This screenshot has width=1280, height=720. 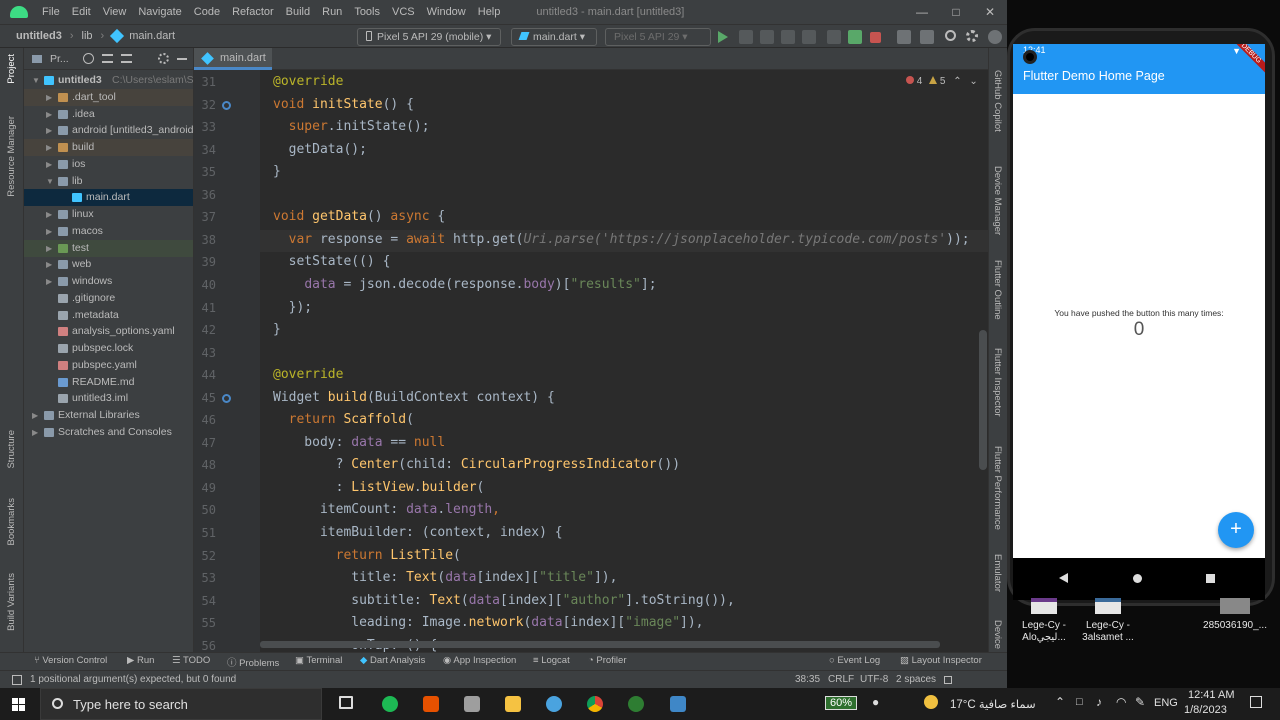 What do you see at coordinates (479, 660) in the screenshot?
I see `tool-app-inspection: ◉ App Inspection` at bounding box center [479, 660].